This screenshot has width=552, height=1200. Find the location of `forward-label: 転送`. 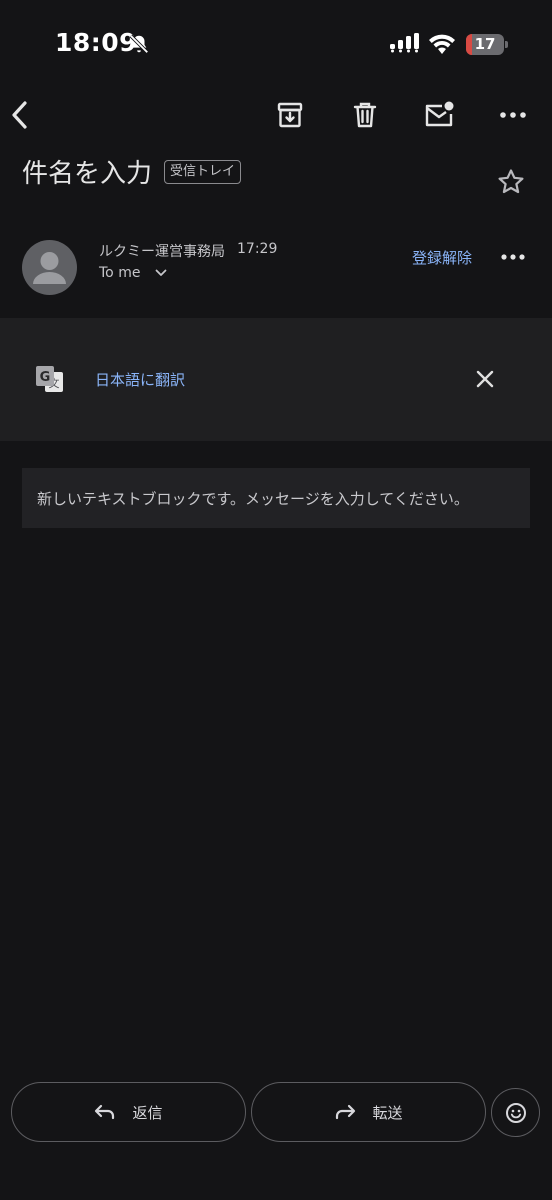

forward-label: 転送 is located at coordinates (387, 1112).